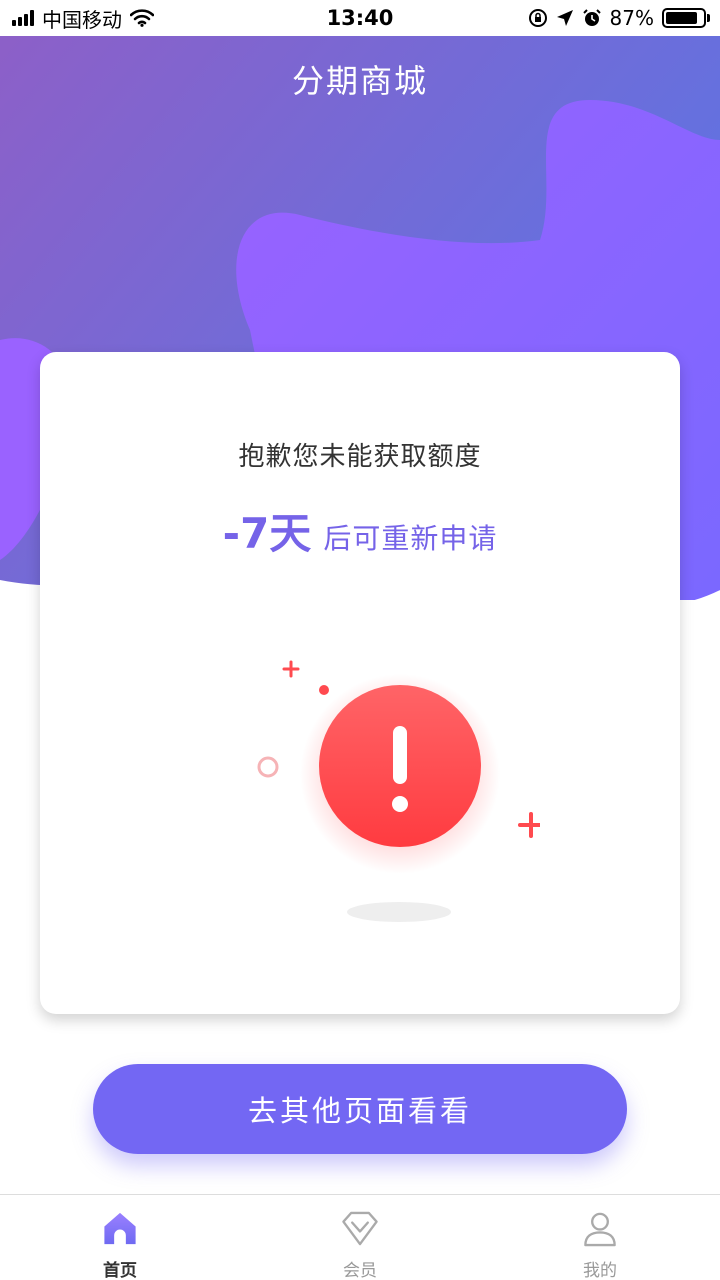  What do you see at coordinates (291, 669) in the screenshot?
I see `plus-decoration-small` at bounding box center [291, 669].